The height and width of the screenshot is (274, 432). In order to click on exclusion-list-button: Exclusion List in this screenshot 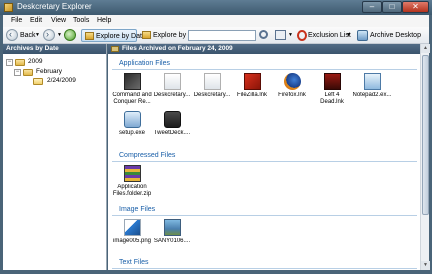, I will do `click(324, 35)`.